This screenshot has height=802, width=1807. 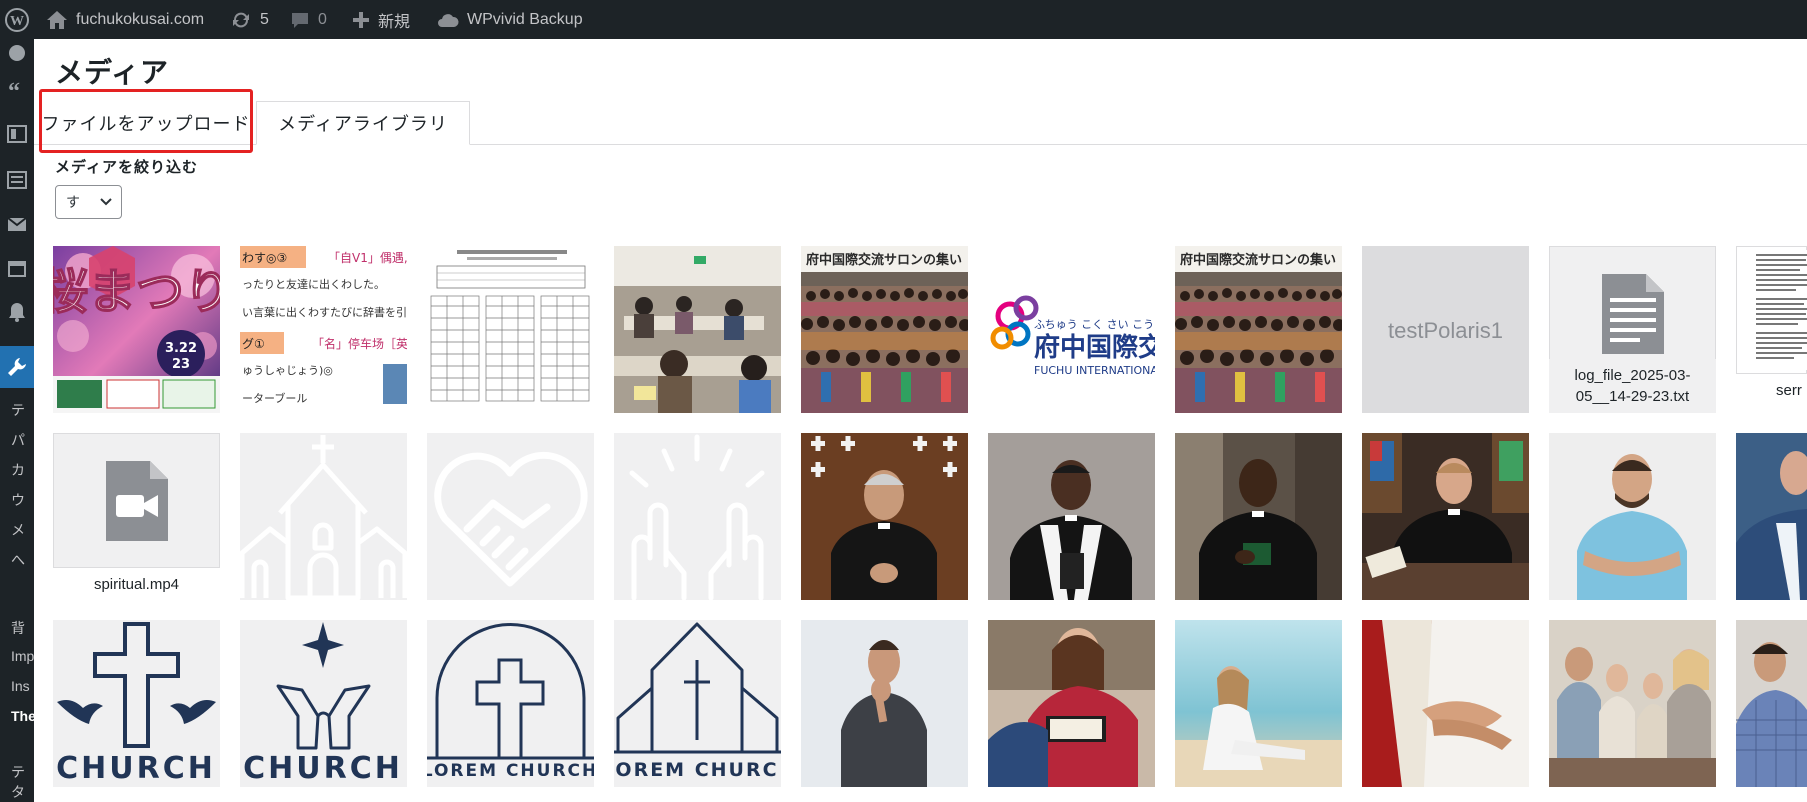 What do you see at coordinates (136, 329) in the screenshot?
I see `media-item: 桜まつり 3.22 23` at bounding box center [136, 329].